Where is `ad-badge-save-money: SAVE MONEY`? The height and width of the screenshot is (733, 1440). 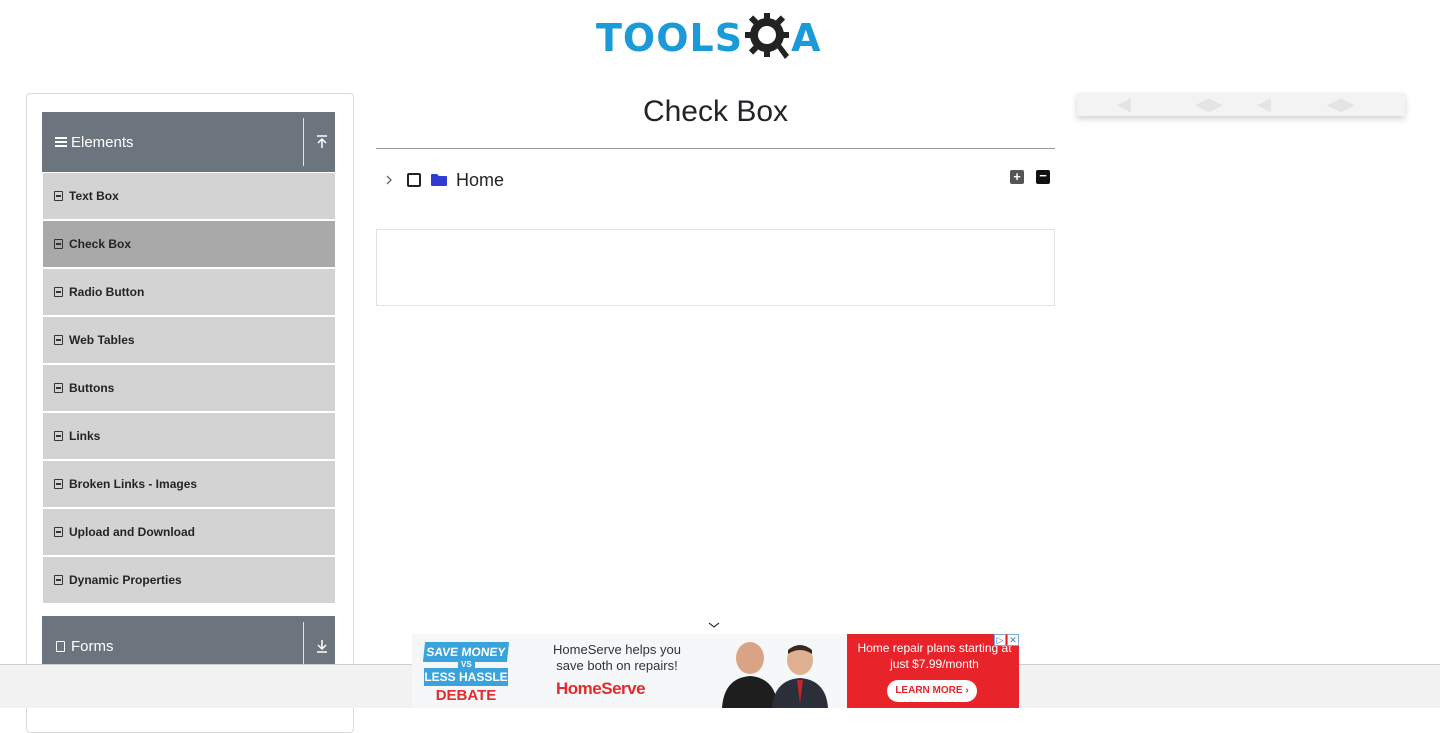
ad-badge-save-money: SAVE MONEY is located at coordinates (466, 652).